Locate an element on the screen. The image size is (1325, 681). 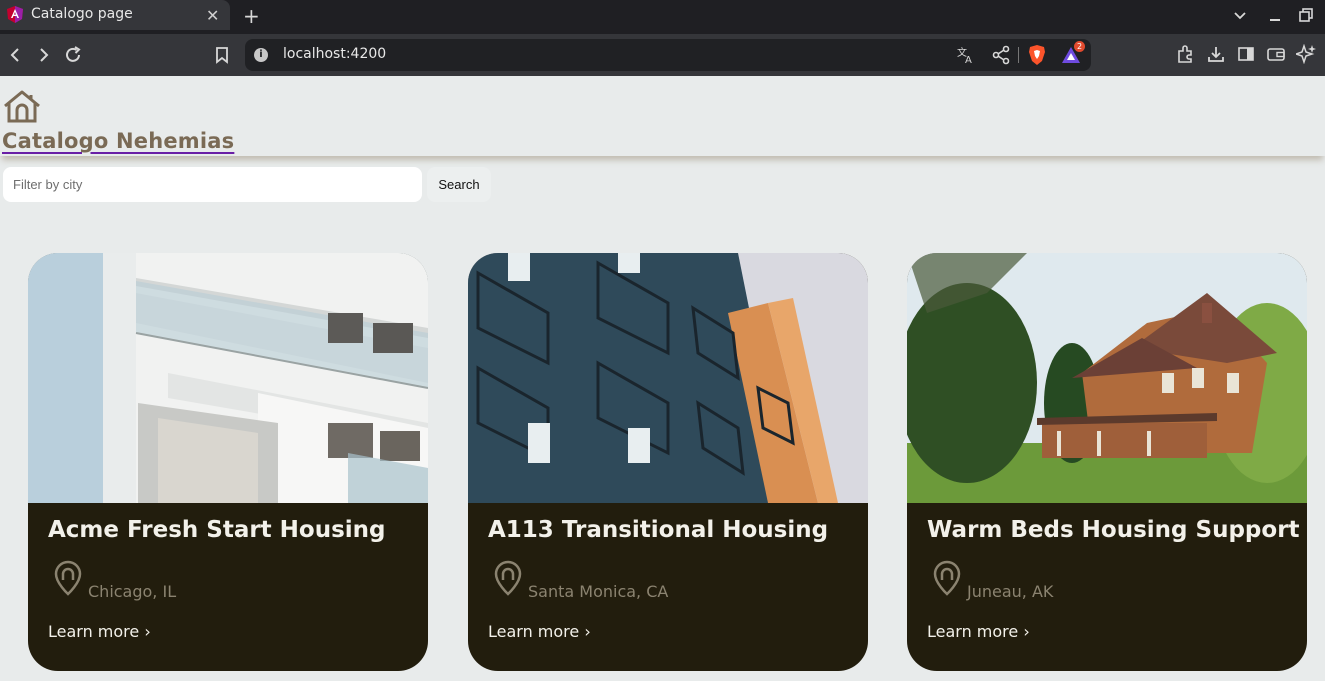
browser-tab-strip: Catalogo page ✕ + is located at coordinates (662, 17).